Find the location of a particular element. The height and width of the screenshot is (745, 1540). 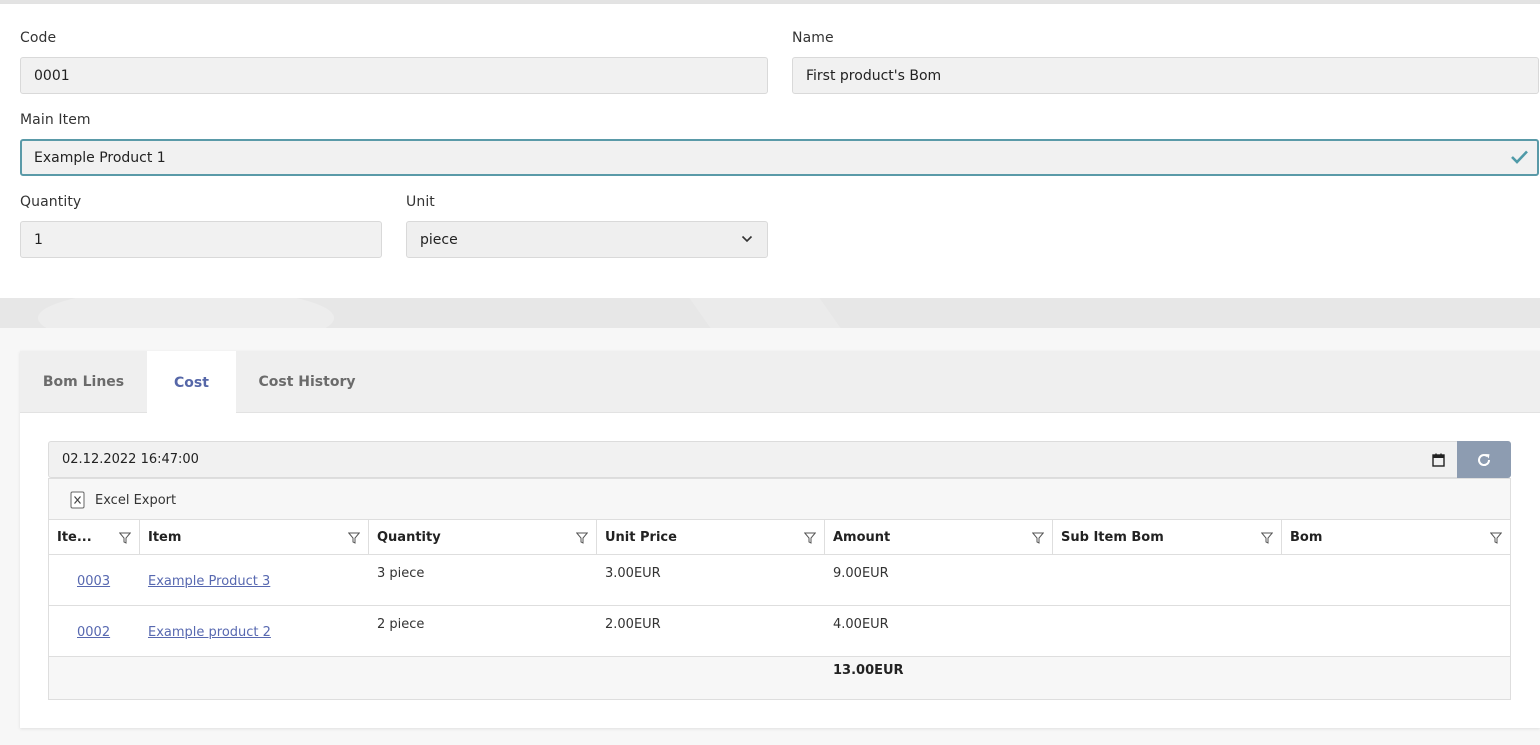

item-code-link: 0002 is located at coordinates (93, 632).